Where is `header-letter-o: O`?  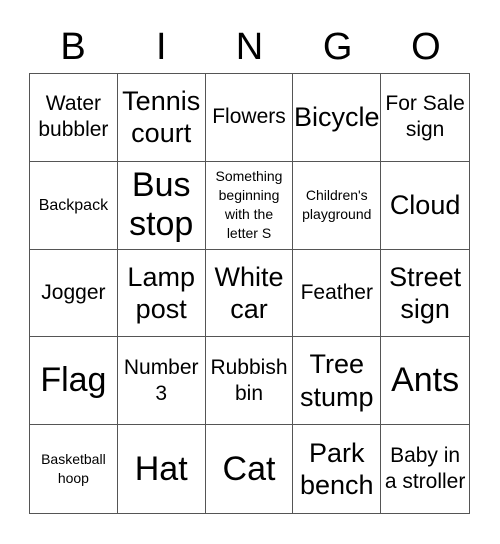 header-letter-o: O is located at coordinates (426, 47).